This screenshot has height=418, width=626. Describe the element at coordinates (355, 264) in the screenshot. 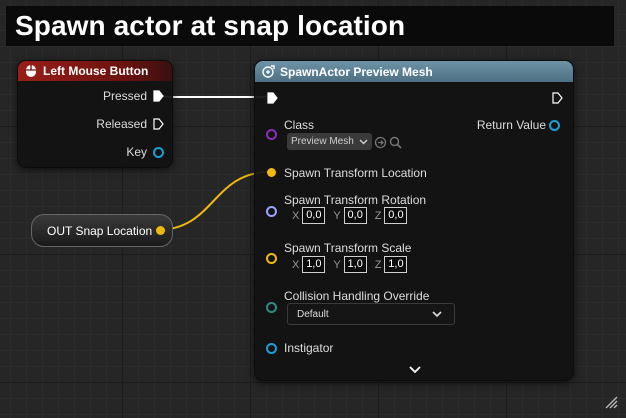

I see `scale-y-field: 1,0` at that location.